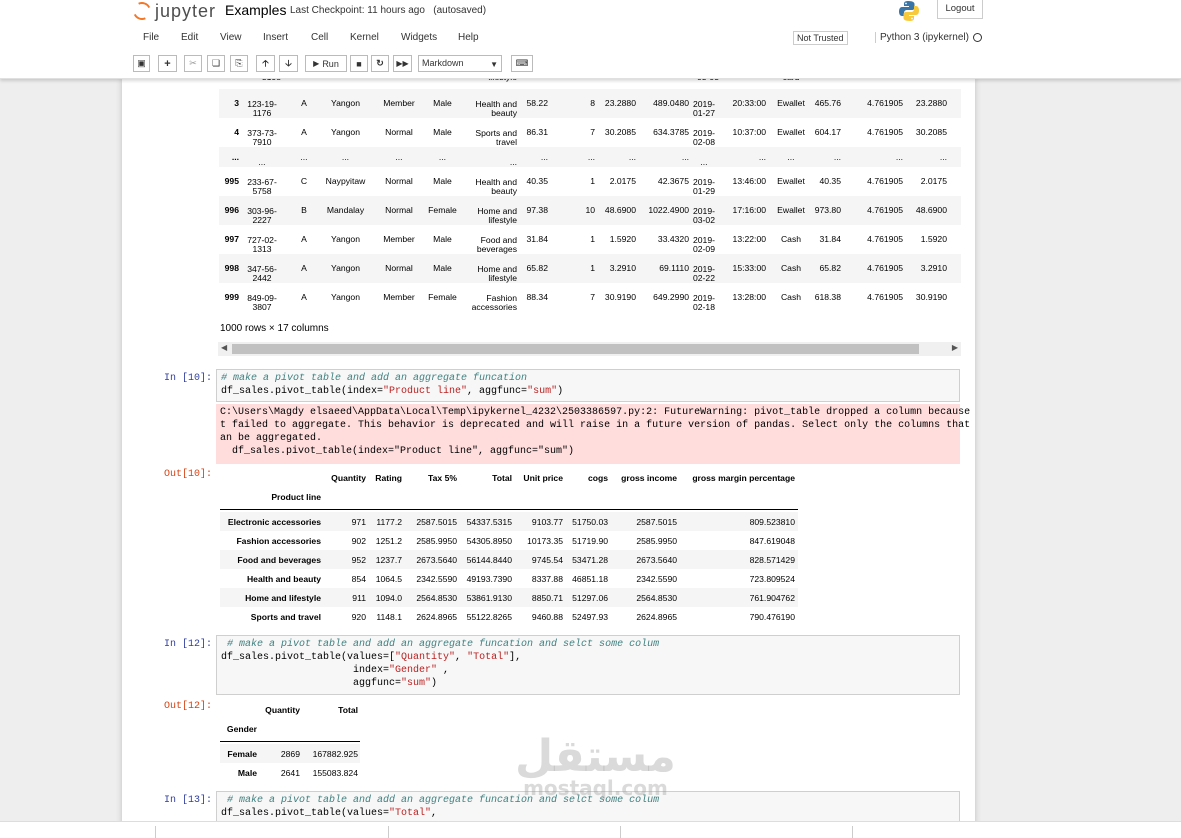  Describe the element at coordinates (590, 521) in the screenshot. I see `pivot-cell: 51750.03` at that location.